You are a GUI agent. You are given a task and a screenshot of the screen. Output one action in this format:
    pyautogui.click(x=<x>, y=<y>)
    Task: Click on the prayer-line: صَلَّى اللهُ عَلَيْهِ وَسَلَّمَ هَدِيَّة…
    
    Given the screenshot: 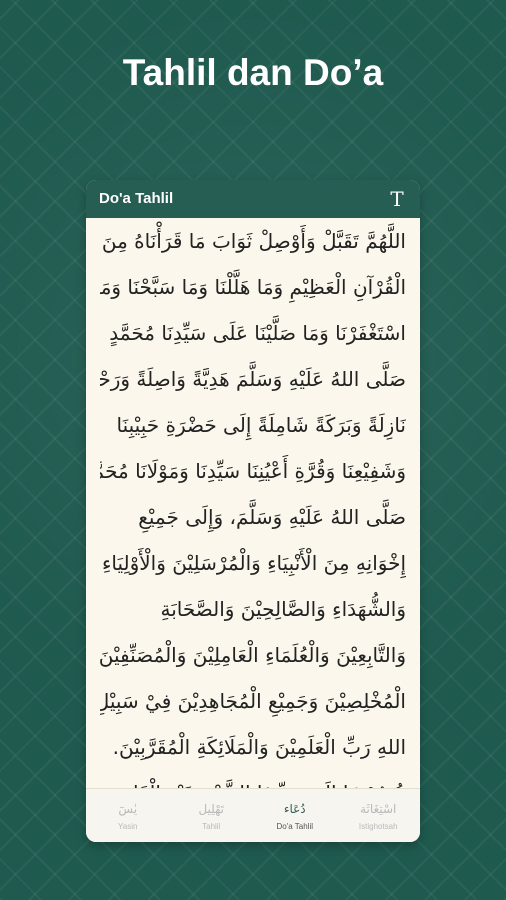 What is the action you would take?
    pyautogui.click(x=253, y=379)
    